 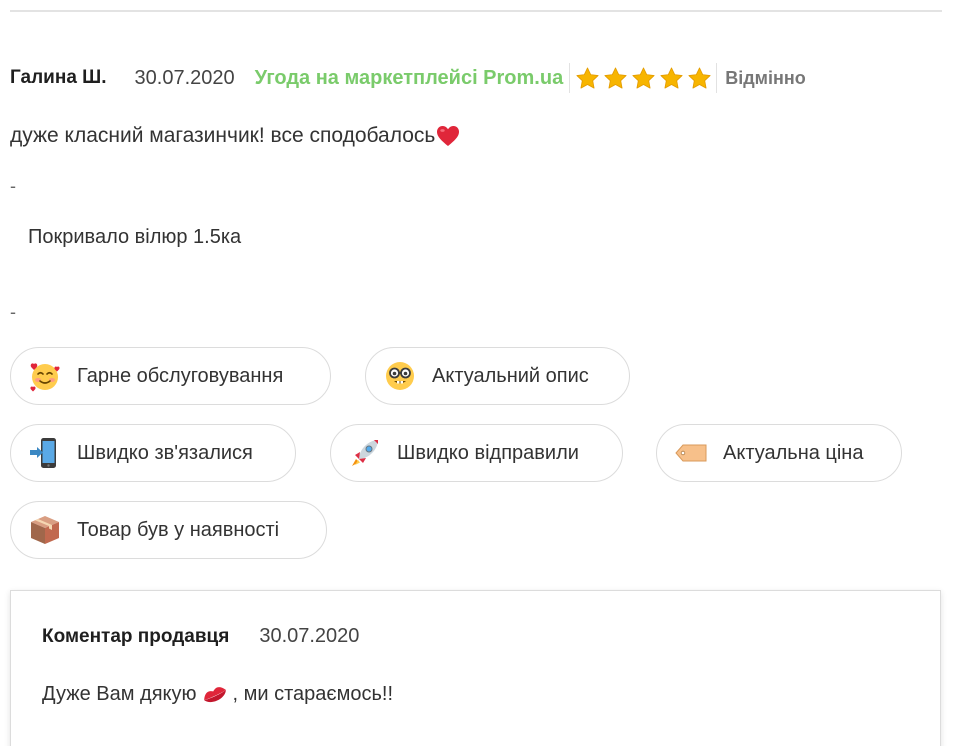 I want to click on seller-comment-text: Дуже Вам дякую , ми стараємось!!, so click(x=217, y=694).